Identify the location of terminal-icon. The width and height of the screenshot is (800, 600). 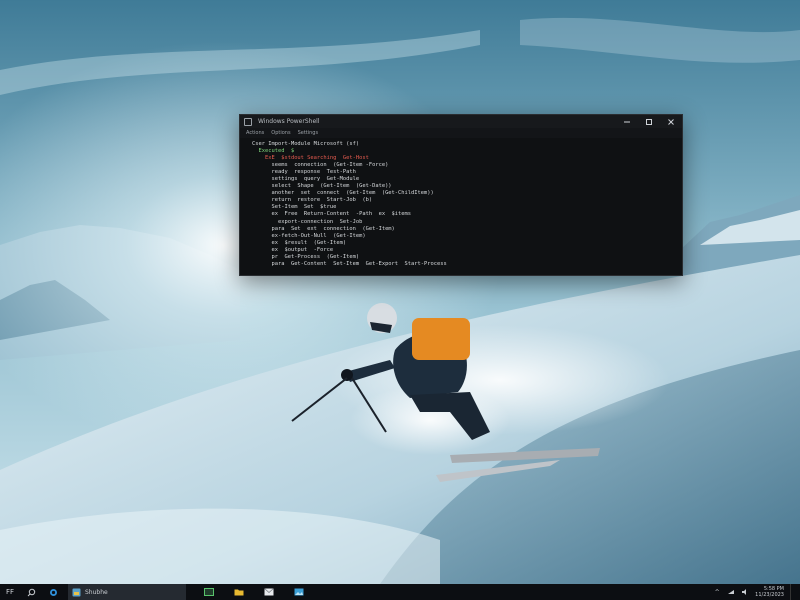
(209, 592).